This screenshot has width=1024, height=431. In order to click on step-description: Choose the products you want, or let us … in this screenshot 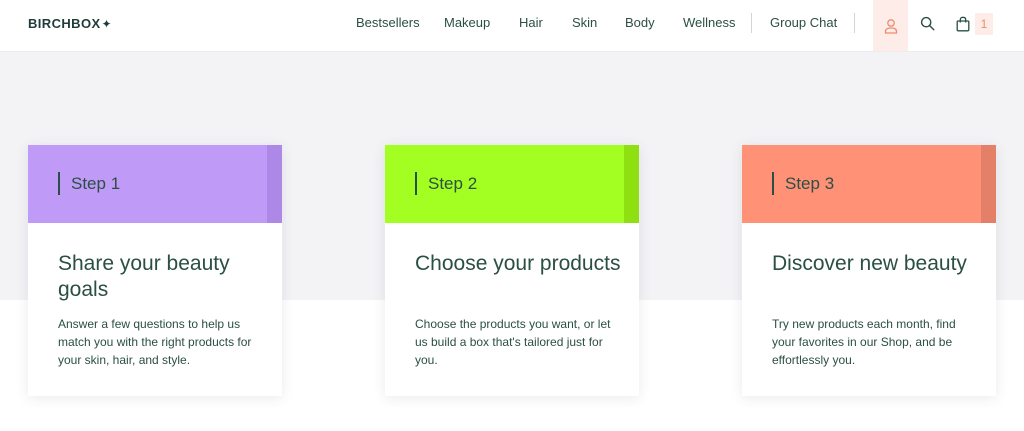, I will do `click(513, 342)`.